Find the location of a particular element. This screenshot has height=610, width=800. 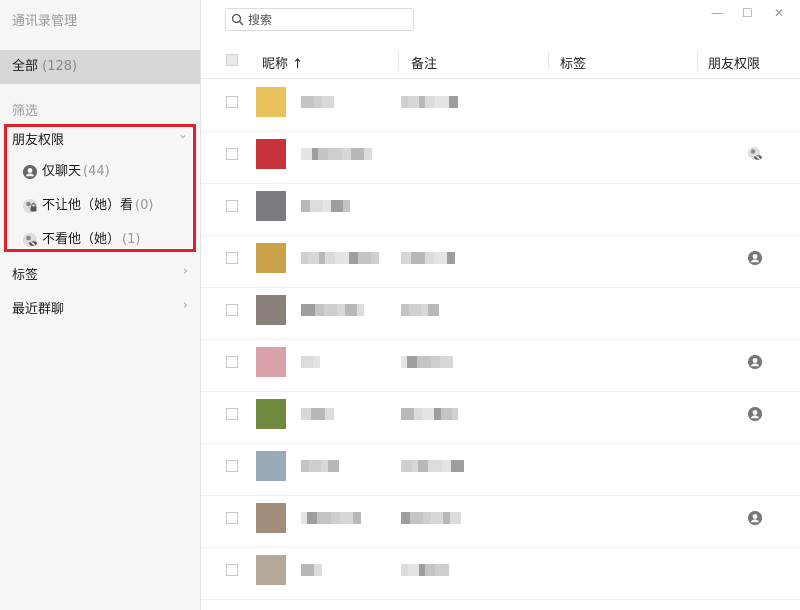

sidebar-item-label: 标签 is located at coordinates (25, 275).